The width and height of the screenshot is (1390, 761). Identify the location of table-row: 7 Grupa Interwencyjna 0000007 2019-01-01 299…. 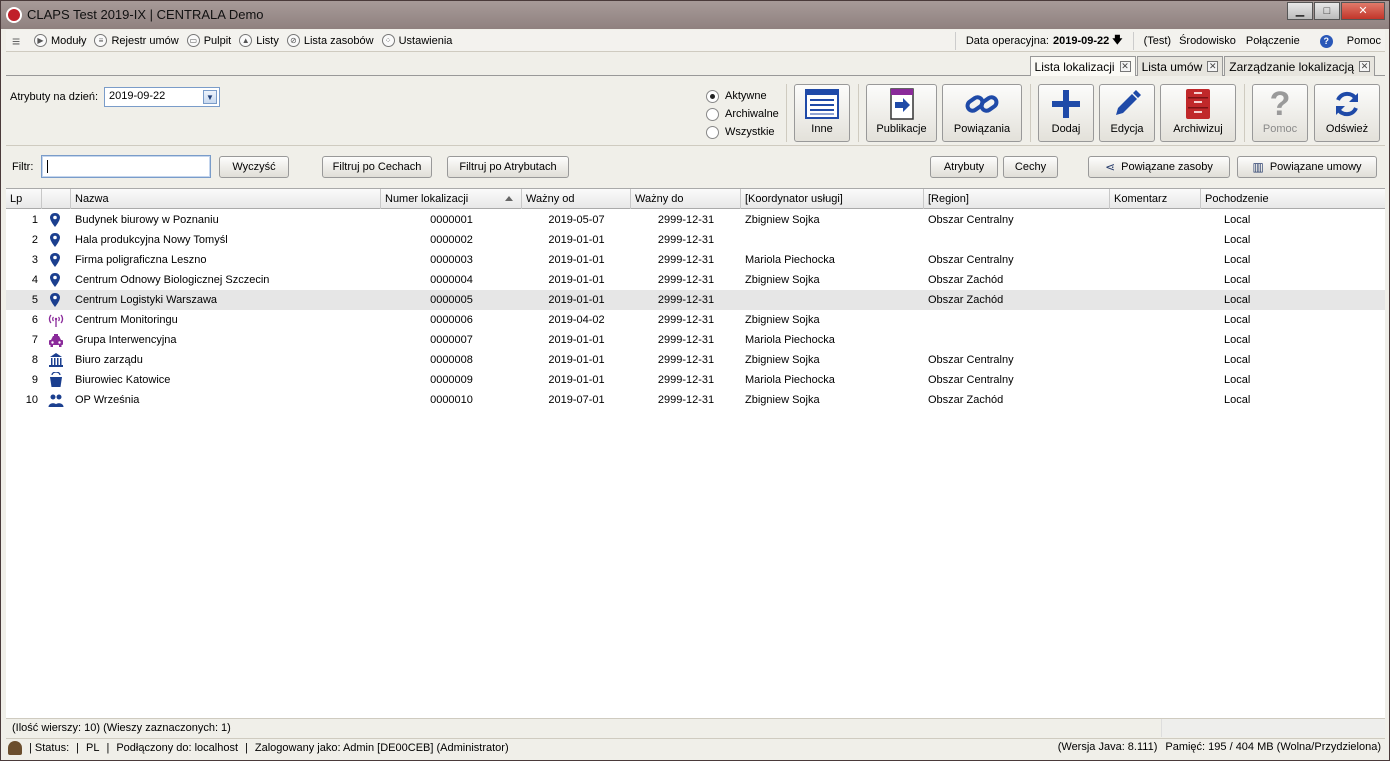
(695, 340).